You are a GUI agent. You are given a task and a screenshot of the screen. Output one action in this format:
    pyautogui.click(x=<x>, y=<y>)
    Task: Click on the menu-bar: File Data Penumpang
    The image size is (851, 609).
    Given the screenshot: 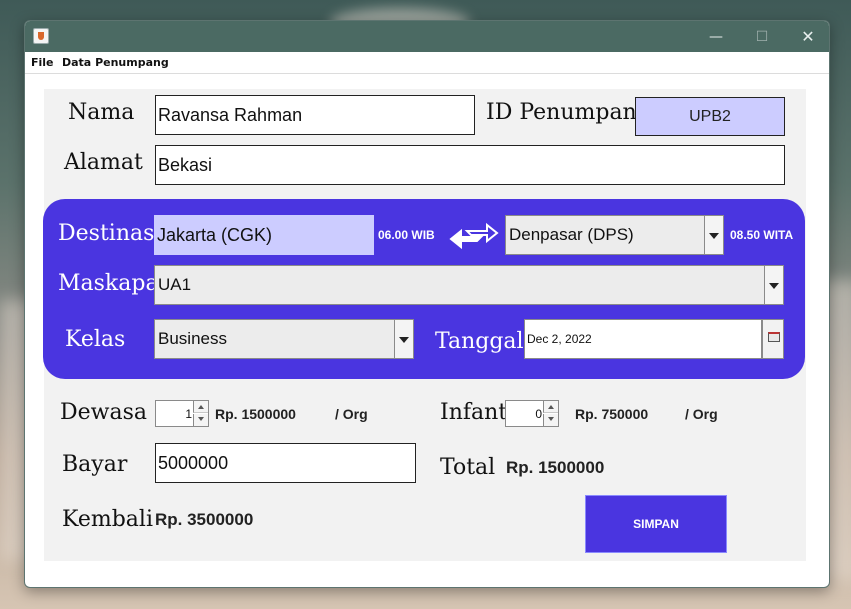 What is the action you would take?
    pyautogui.click(x=427, y=63)
    